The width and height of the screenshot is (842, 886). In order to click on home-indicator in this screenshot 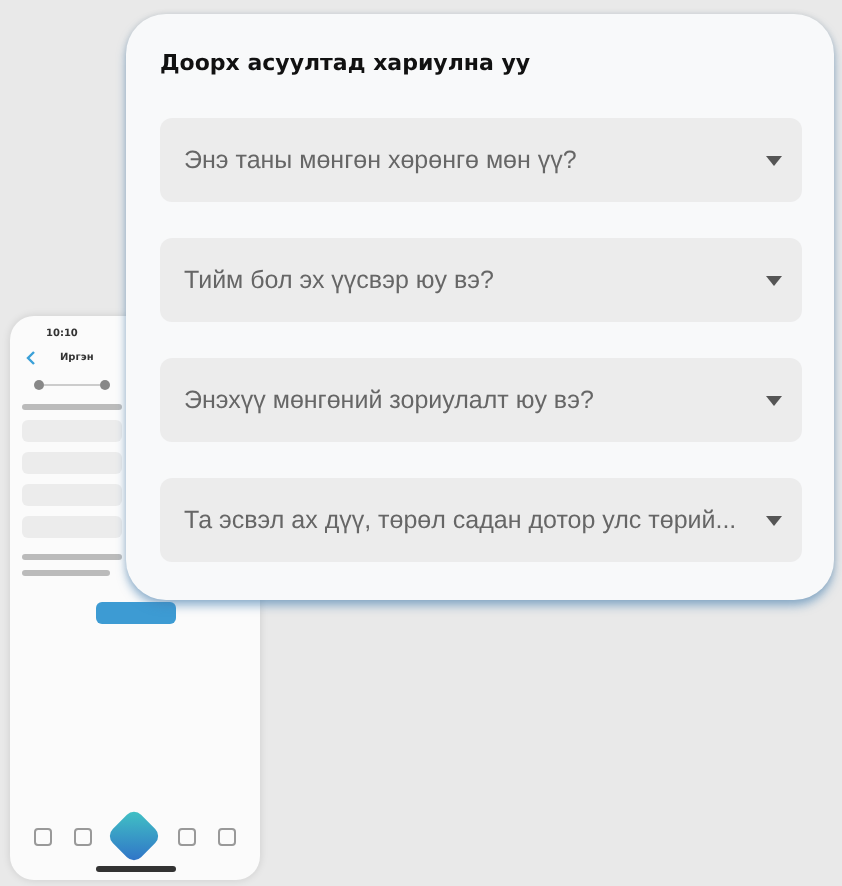, I will do `click(135, 869)`.